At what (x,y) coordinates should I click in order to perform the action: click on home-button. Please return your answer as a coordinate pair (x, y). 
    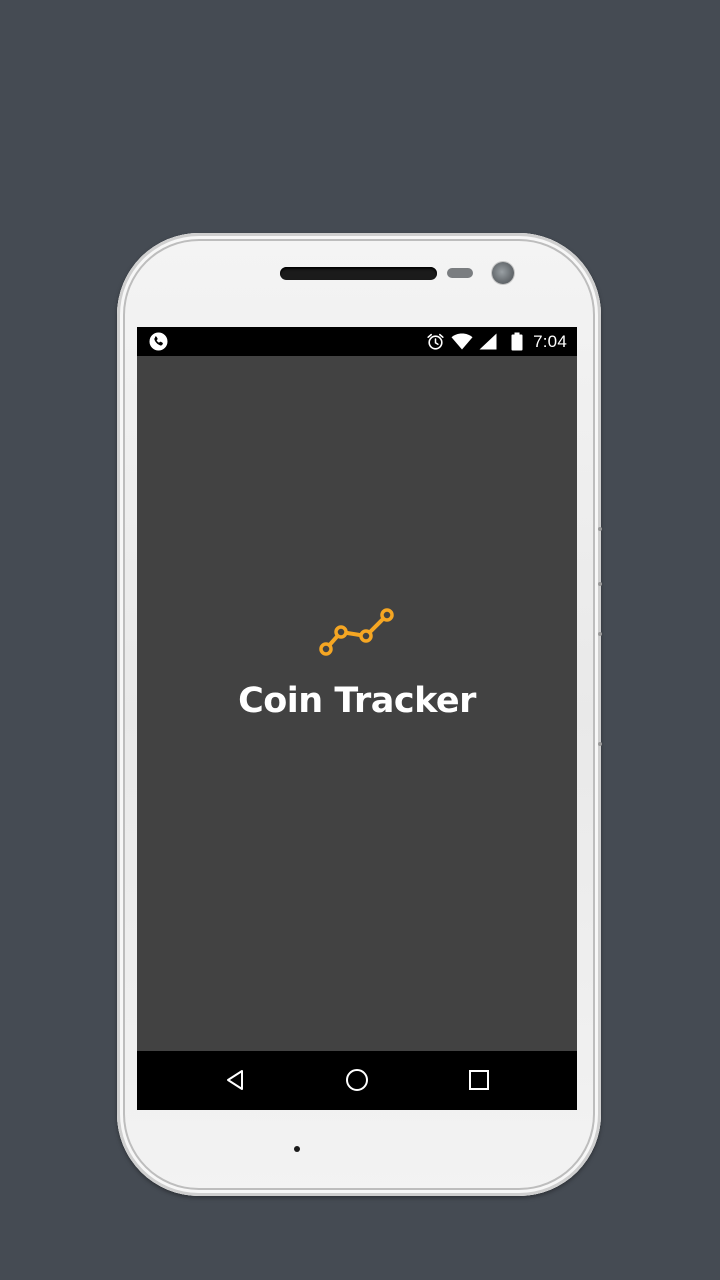
    Looking at the image, I should click on (357, 1080).